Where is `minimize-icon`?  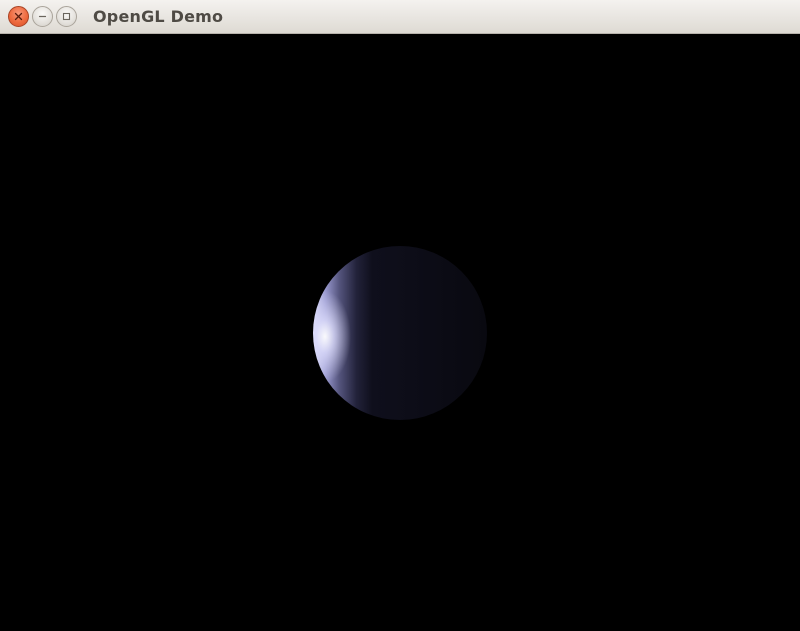
minimize-icon is located at coordinates (42, 16).